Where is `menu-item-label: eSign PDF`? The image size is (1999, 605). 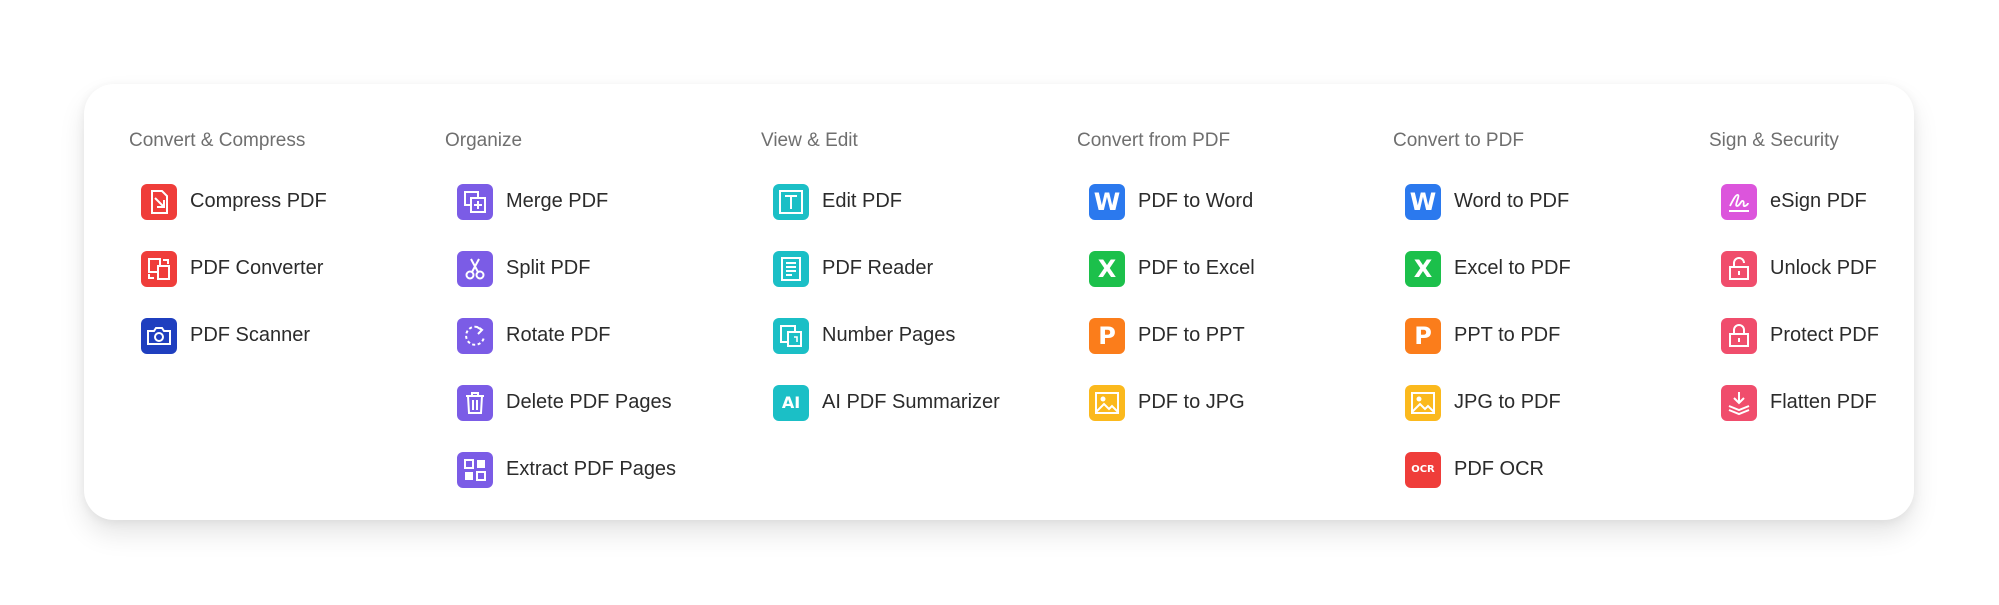 menu-item-label: eSign PDF is located at coordinates (1818, 201).